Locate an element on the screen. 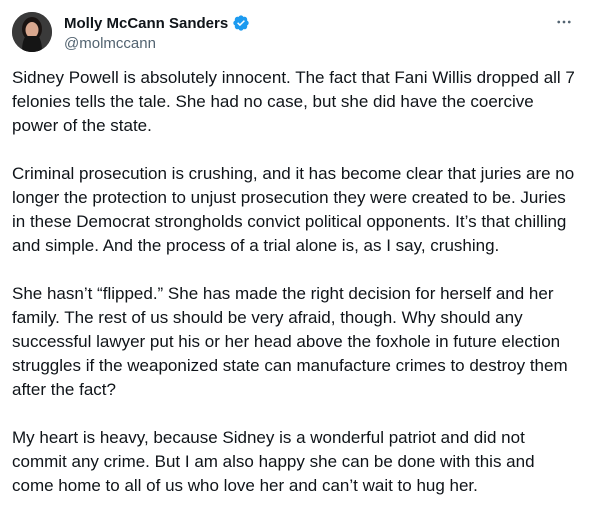  display-name-row: Molly McCann Sanders is located at coordinates (157, 23).